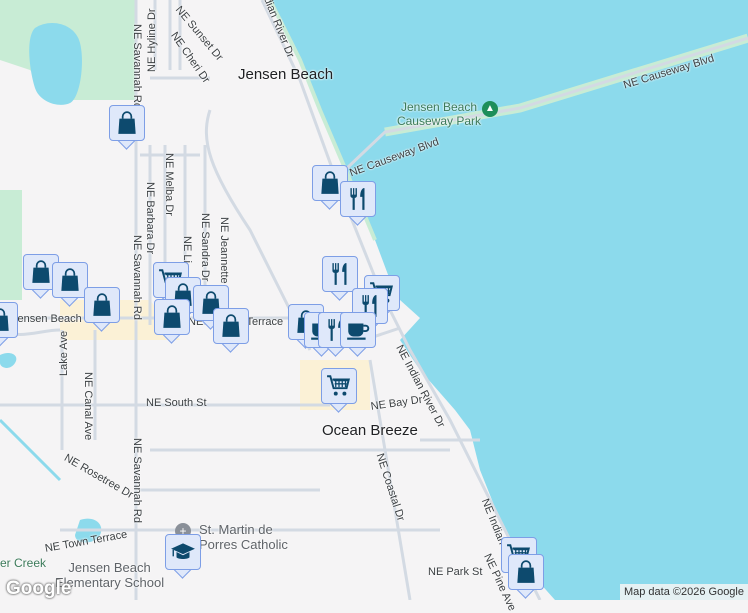  Describe the element at coordinates (23, 563) in the screenshot. I see `creek-label: er Creek` at that location.